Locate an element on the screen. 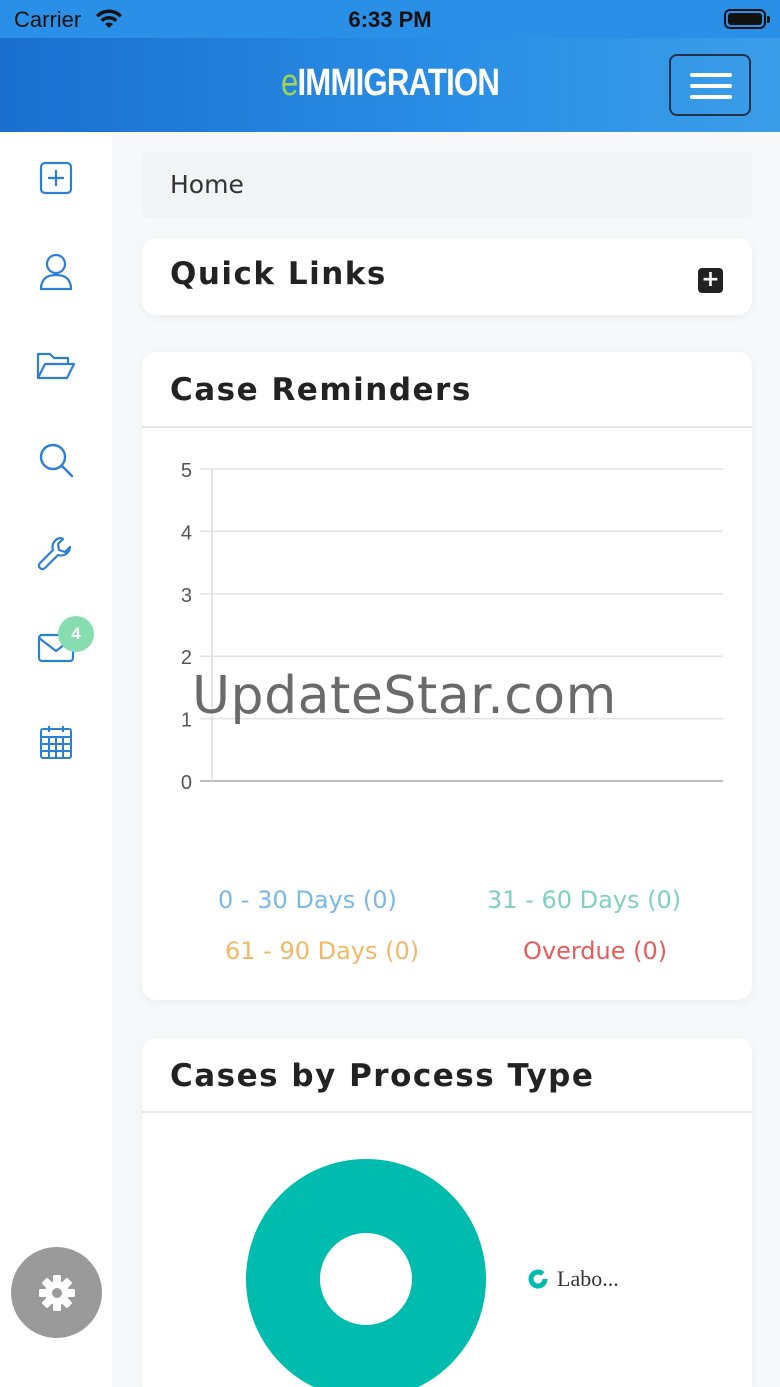 The width and height of the screenshot is (780, 1387). wrench-icon is located at coordinates (54, 553).